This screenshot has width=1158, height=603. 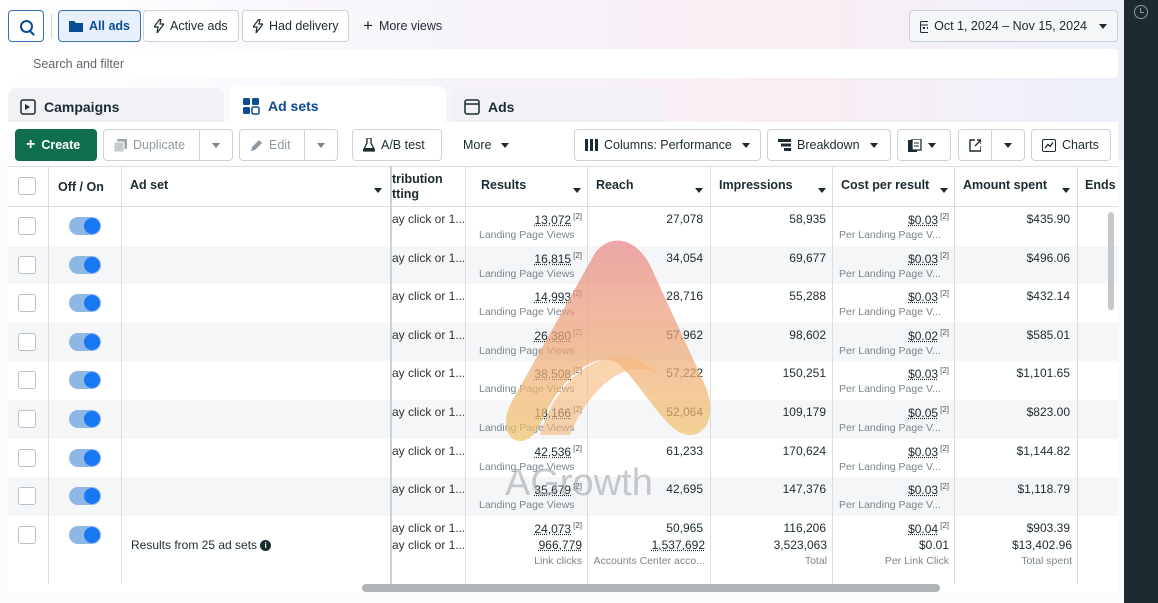 I want to click on header-impressions: Impressions, so click(x=769, y=185).